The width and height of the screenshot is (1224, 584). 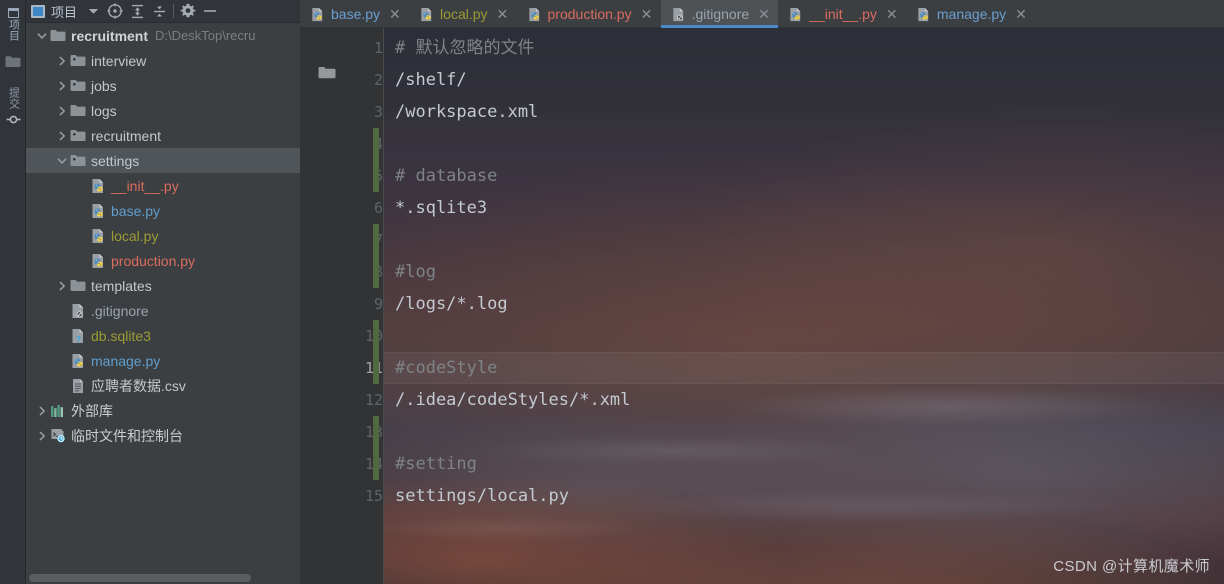 What do you see at coordinates (163, 135) in the screenshot?
I see `tree-node-recruitment: recruitment` at bounding box center [163, 135].